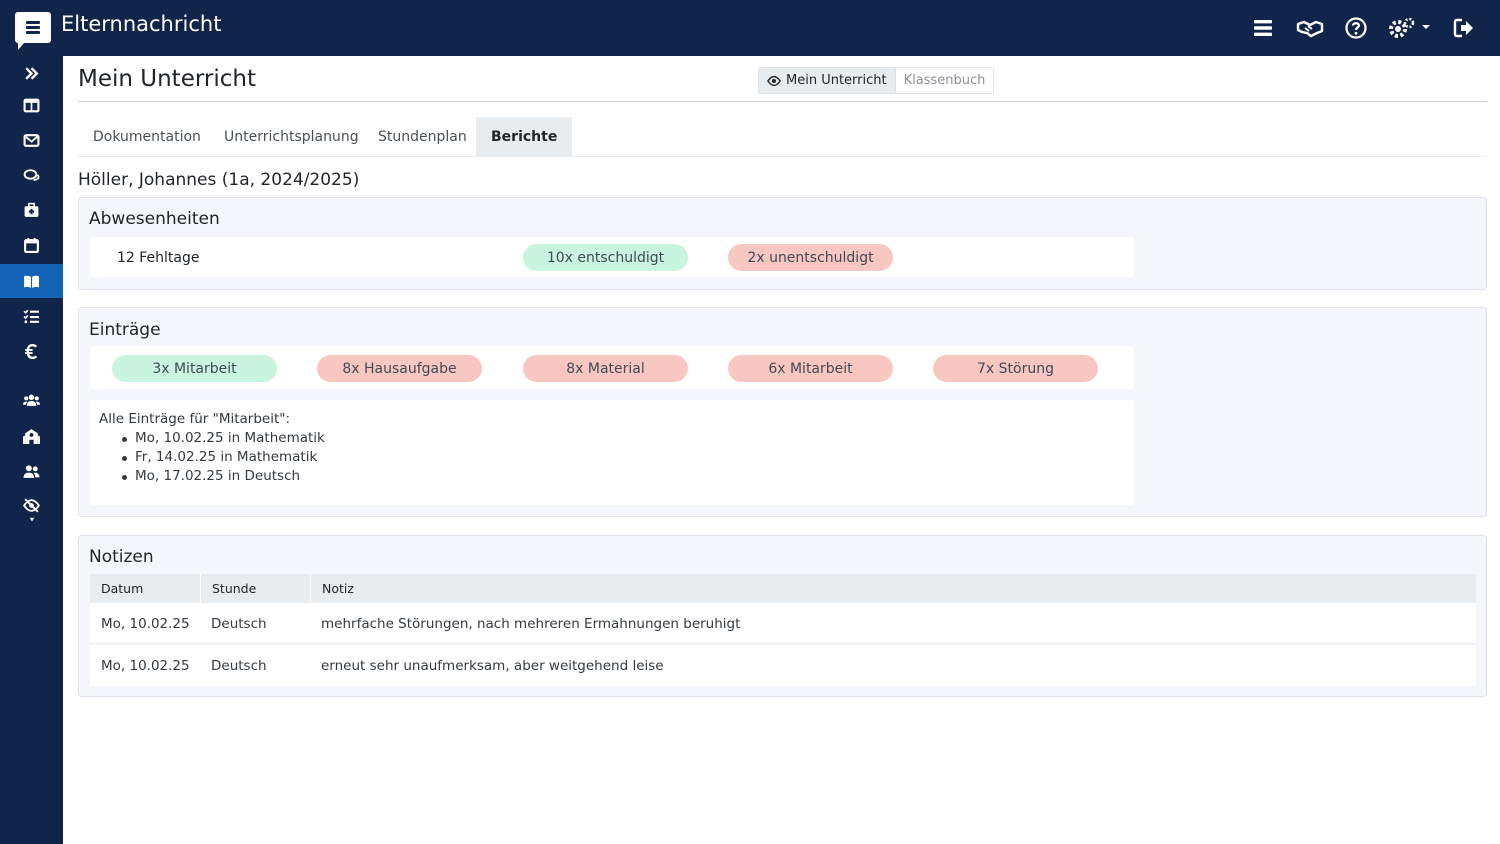  Describe the element at coordinates (605, 368) in the screenshot. I see `entry-badge-material: 8x Material` at that location.